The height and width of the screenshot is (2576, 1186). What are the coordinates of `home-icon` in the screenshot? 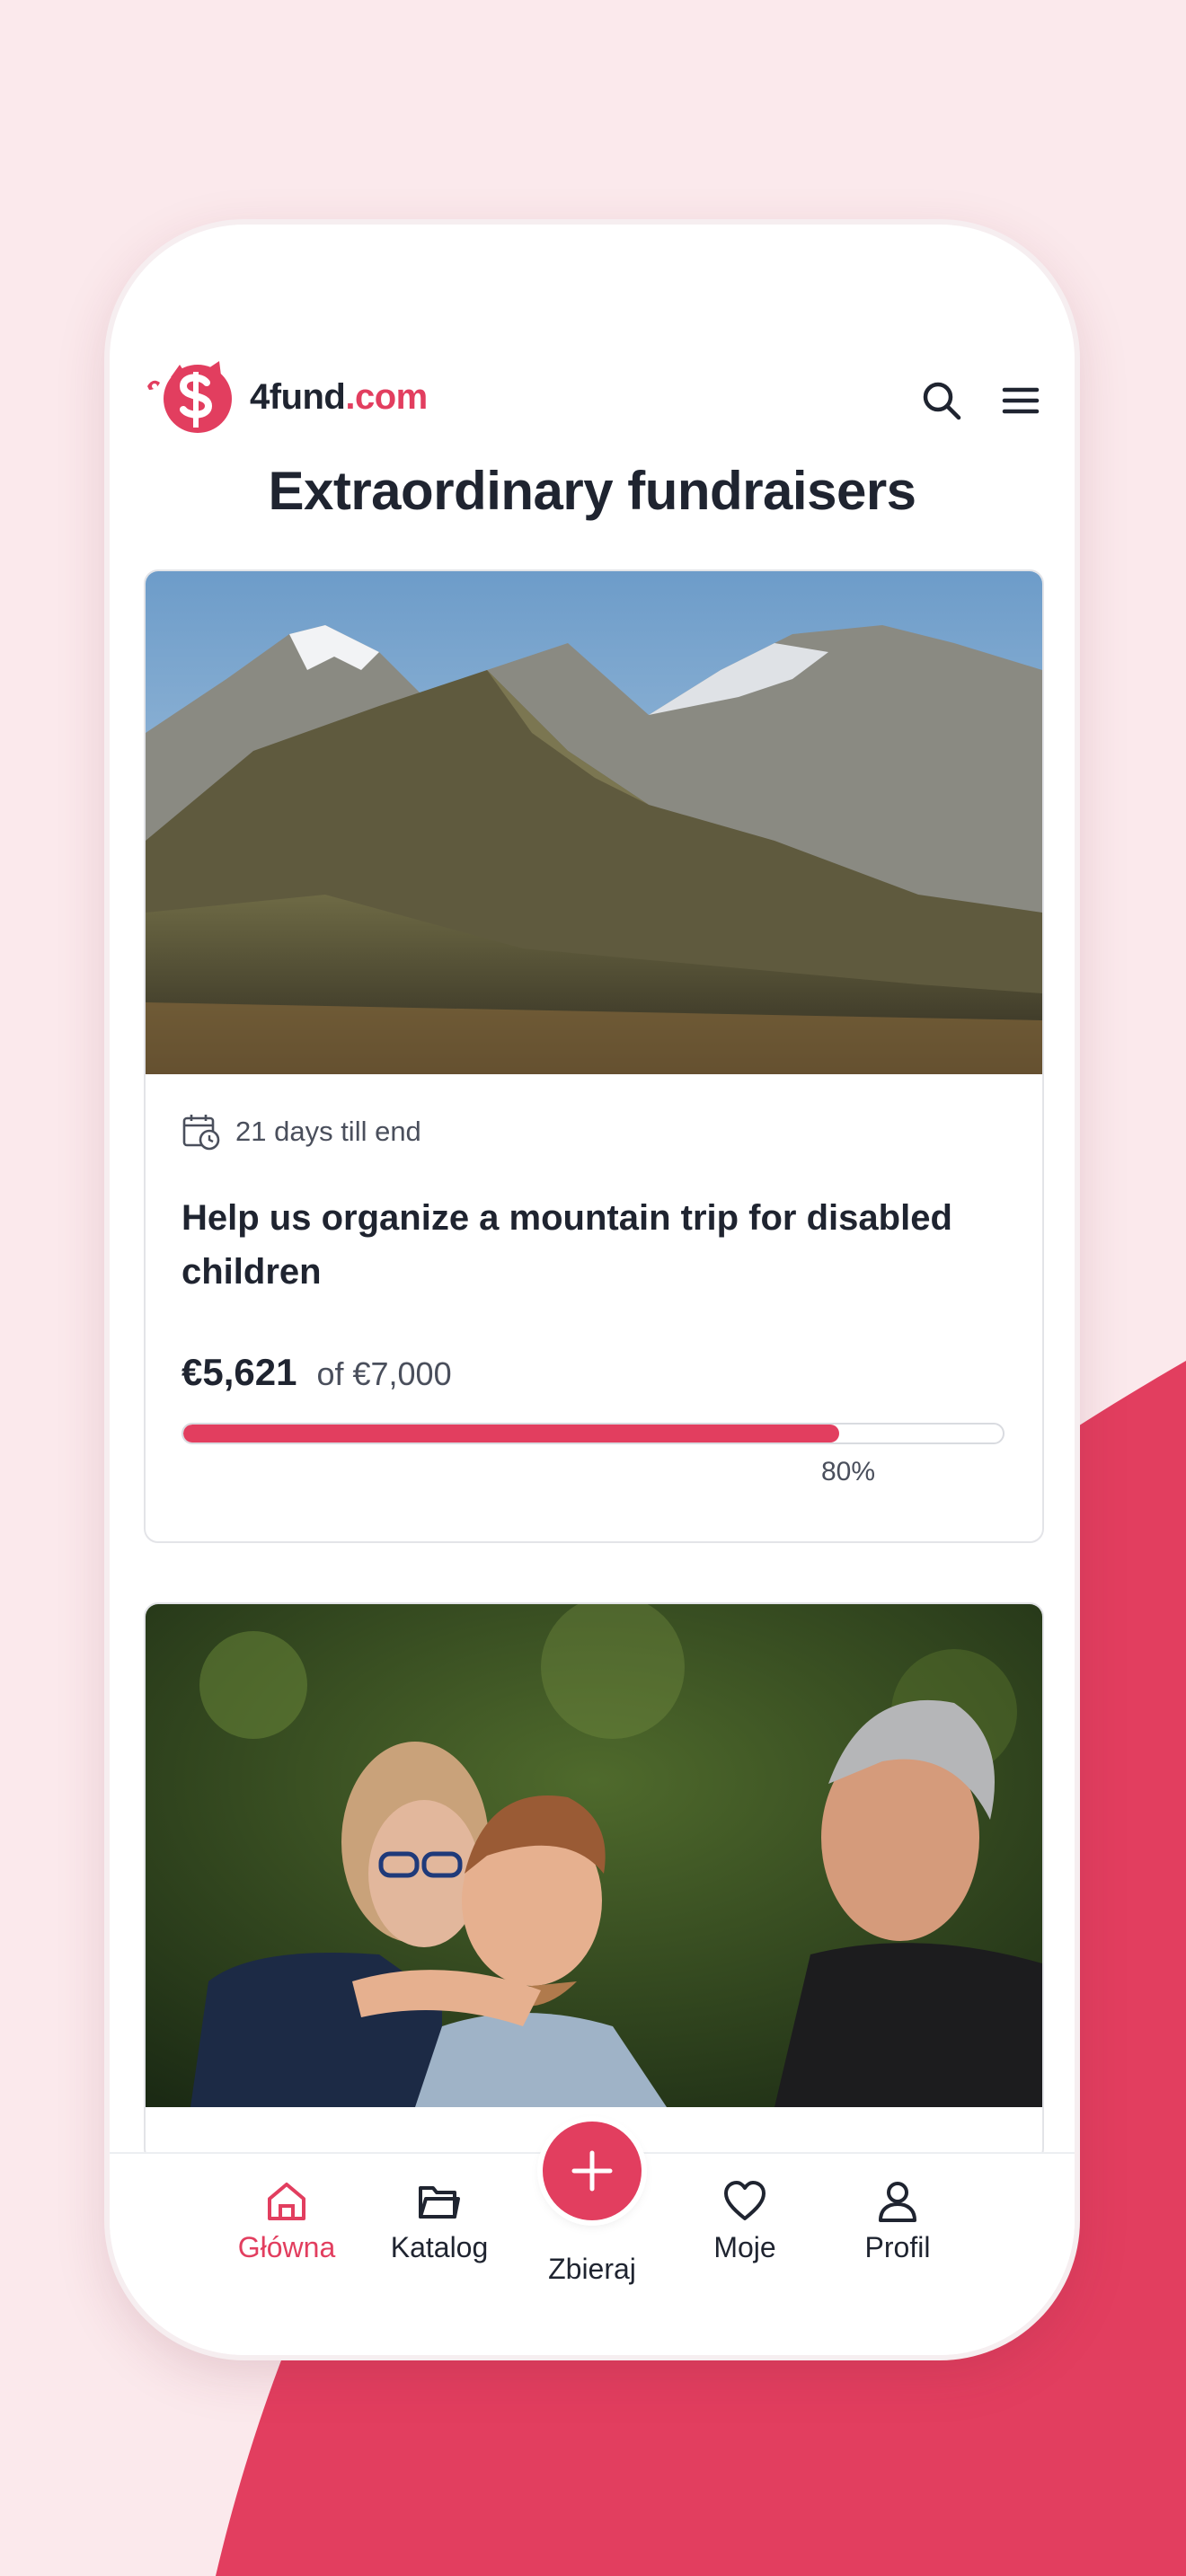 It's located at (286, 2201).